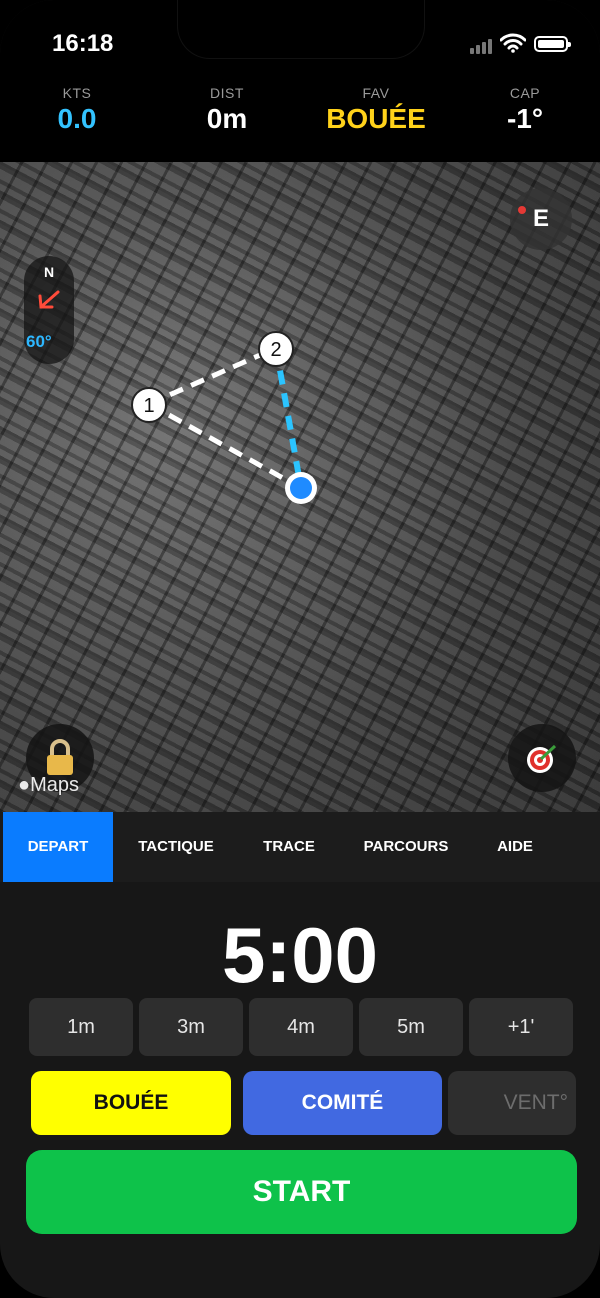 The width and height of the screenshot is (600, 1298). I want to click on comite-button: COMITÉ, so click(342, 1103).